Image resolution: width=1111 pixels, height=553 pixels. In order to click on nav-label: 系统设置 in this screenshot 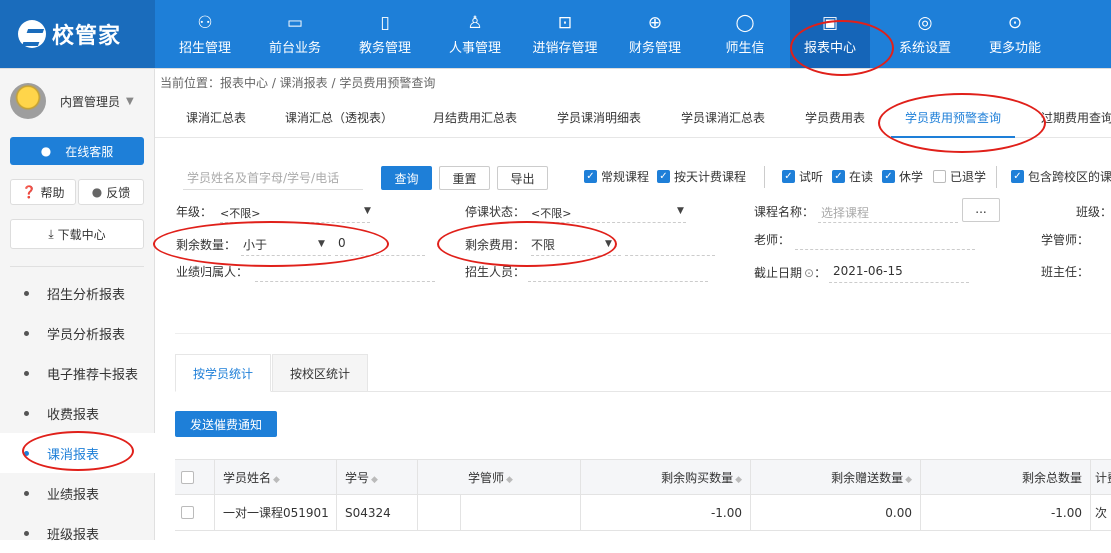, I will do `click(924, 48)`.